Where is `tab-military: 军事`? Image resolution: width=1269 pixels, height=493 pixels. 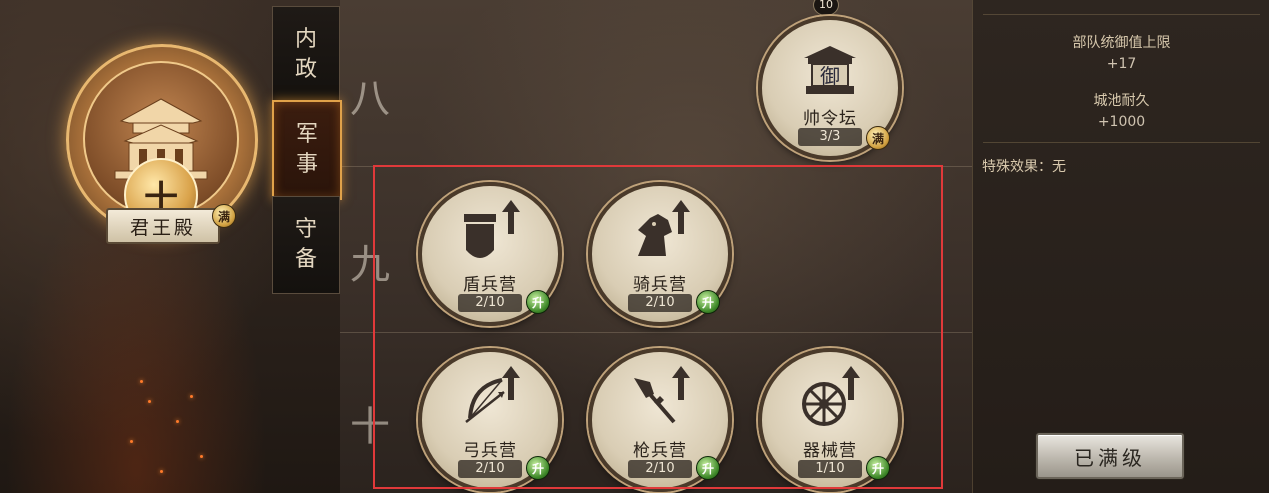
tab-military: 军事 is located at coordinates (307, 150).